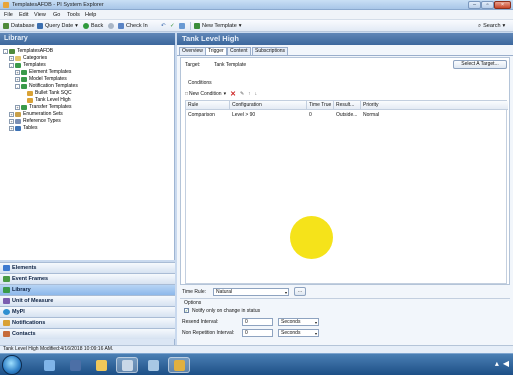 Image resolution: width=513 pixels, height=375 pixels. What do you see at coordinates (24, 107) in the screenshot?
I see `transfer-template-icon` at bounding box center [24, 107].